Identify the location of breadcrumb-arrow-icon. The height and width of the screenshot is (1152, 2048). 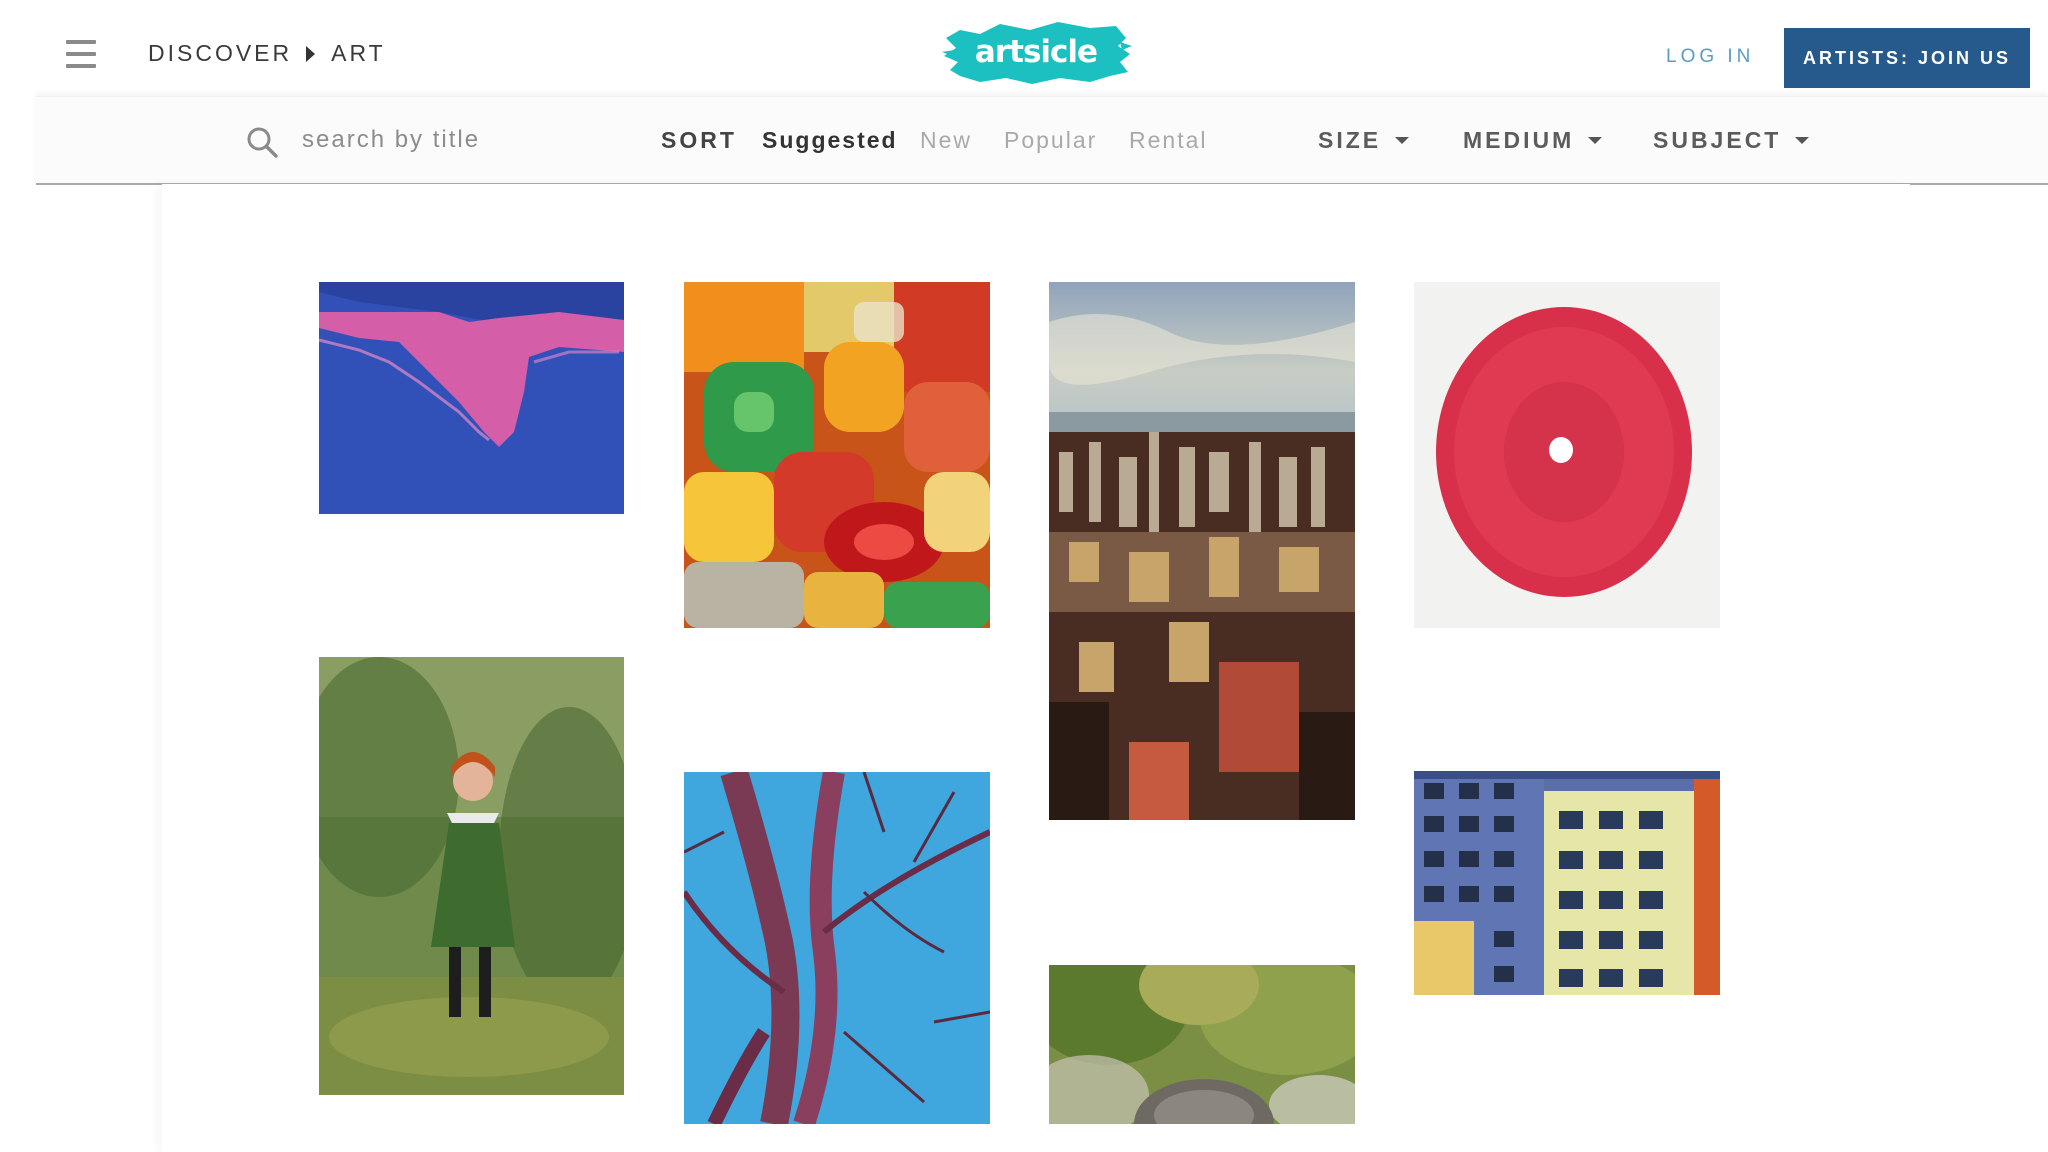
(311, 53).